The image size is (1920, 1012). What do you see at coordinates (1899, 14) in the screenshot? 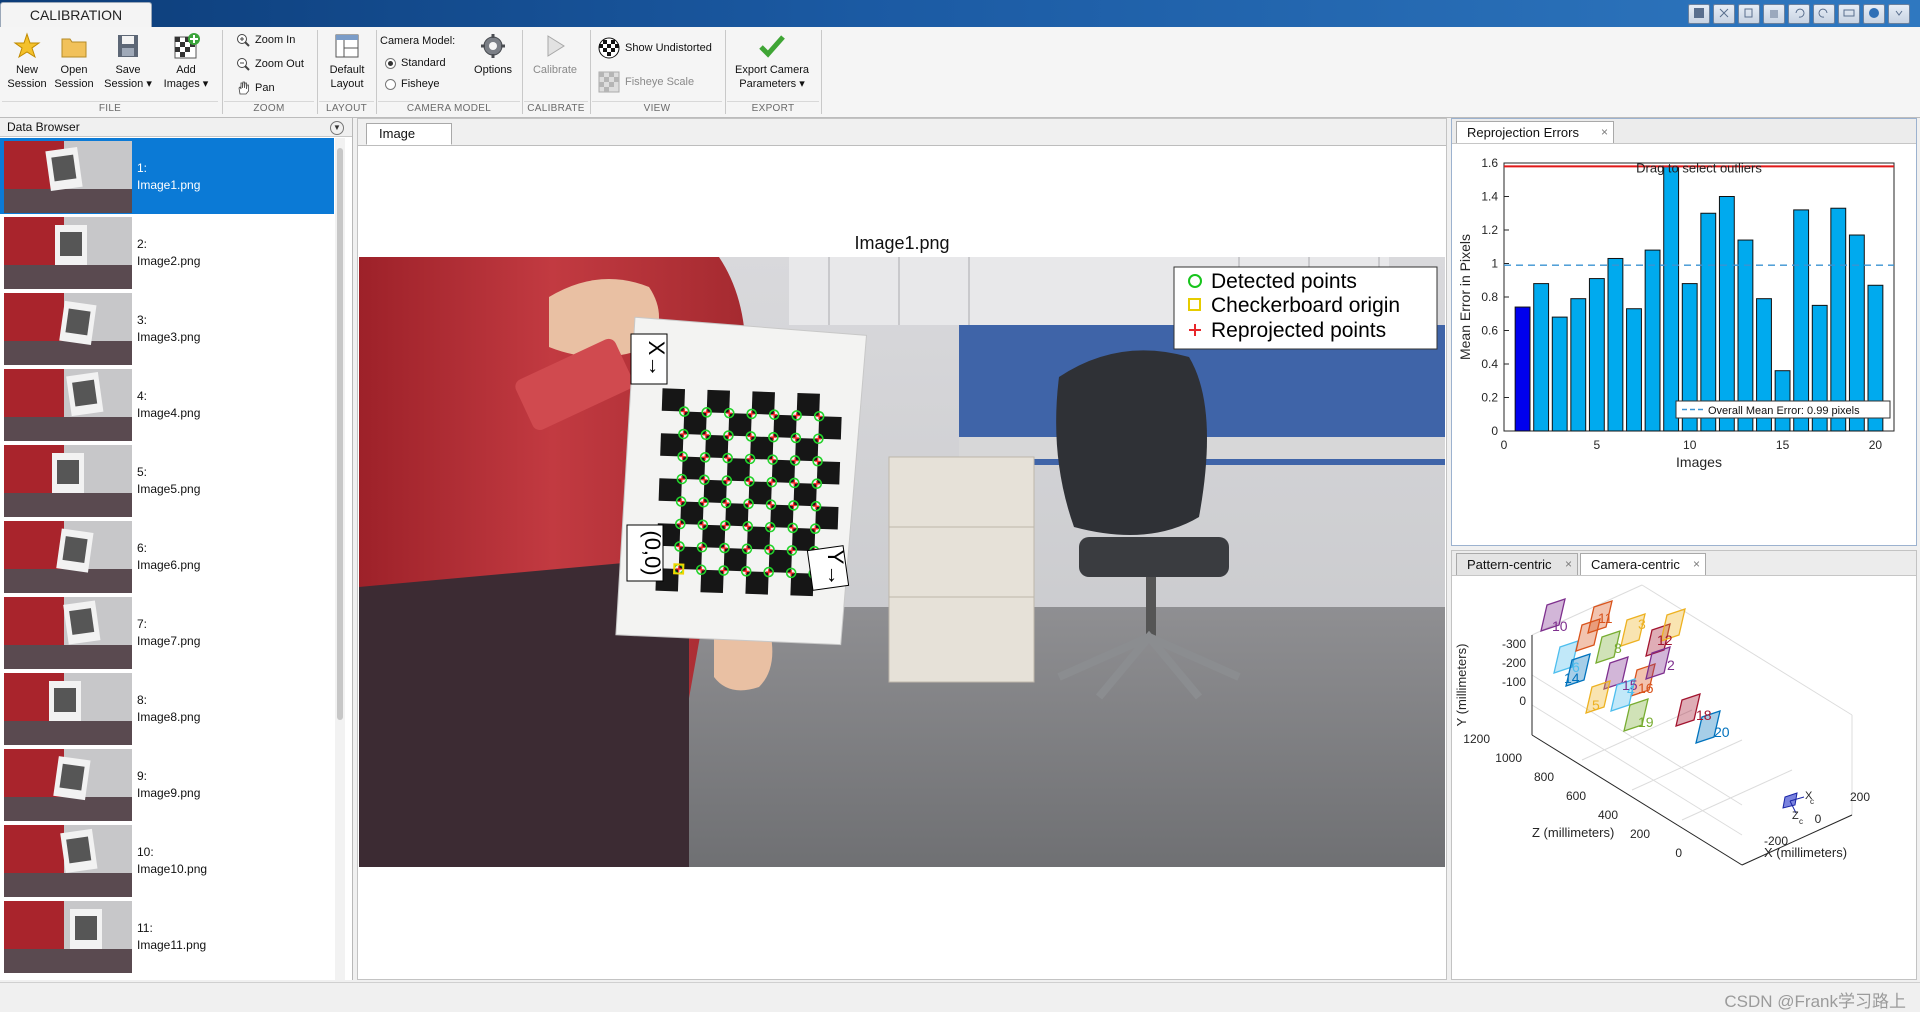
I see `qa-expand-icon` at bounding box center [1899, 14].